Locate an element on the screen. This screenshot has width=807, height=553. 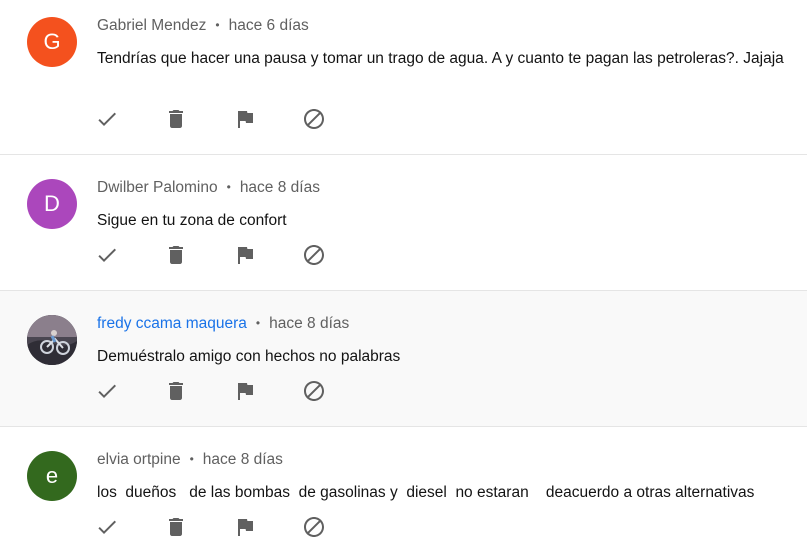
comment-text: Demuéstralo amigo con hechos no palabras is located at coordinates (249, 356).